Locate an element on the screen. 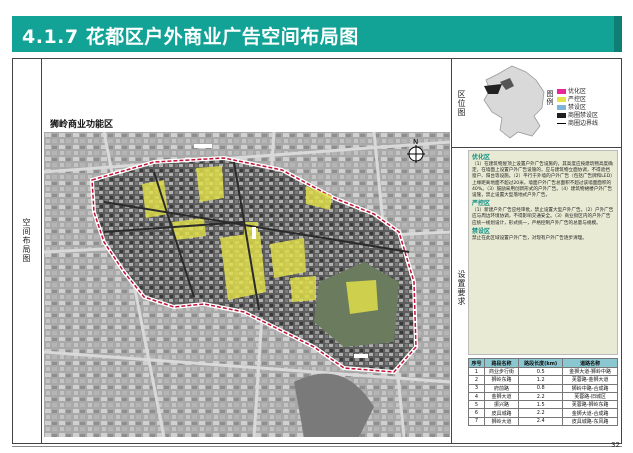  table-cell: 狮岭东路 is located at coordinates (501, 380).